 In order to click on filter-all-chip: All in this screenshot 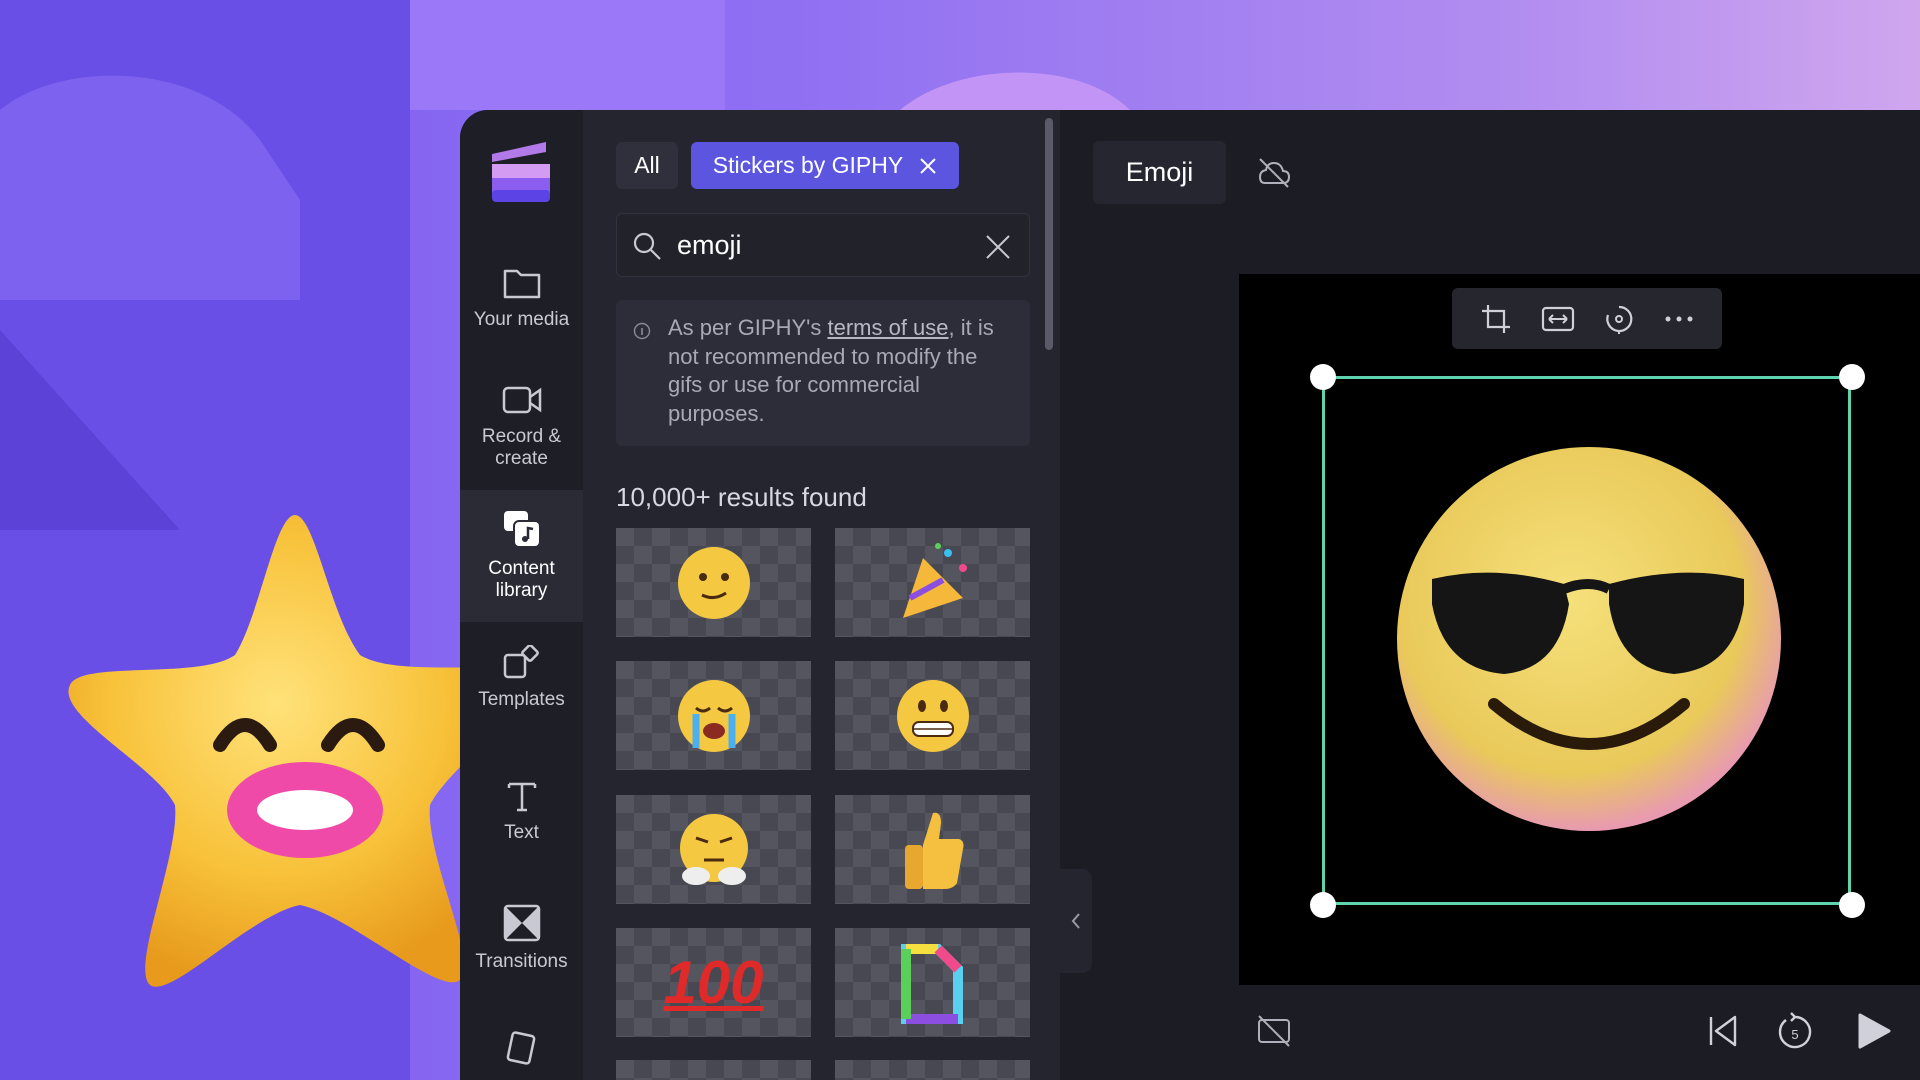, I will do `click(647, 165)`.